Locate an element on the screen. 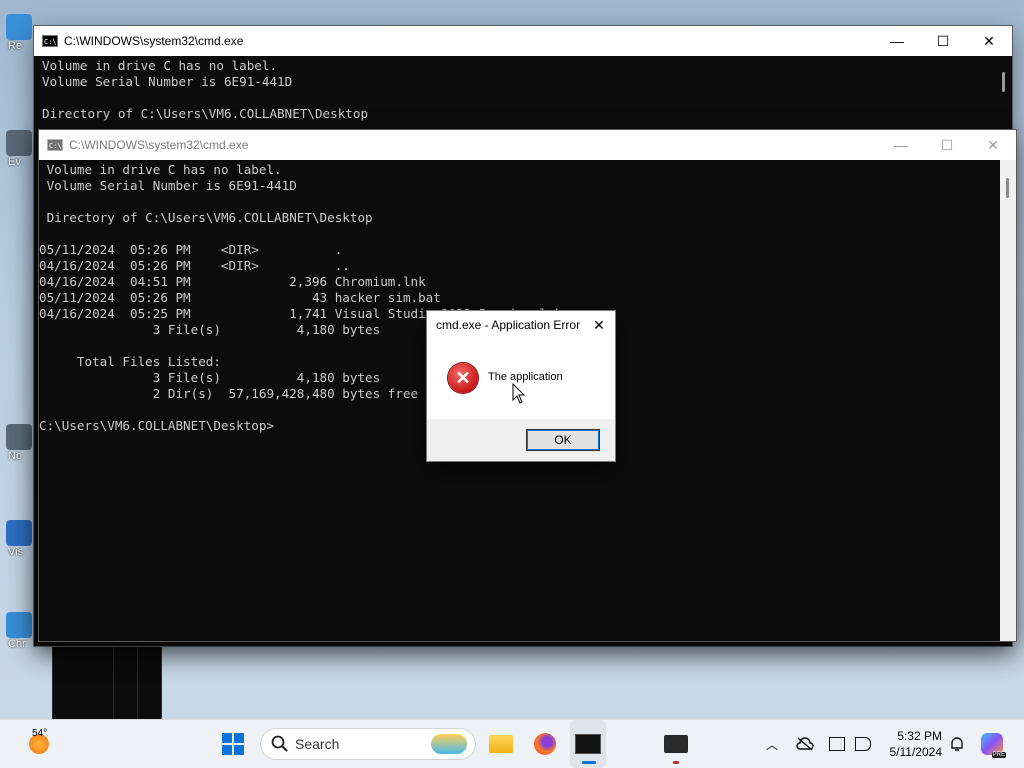 The image size is (1024, 768). terminal-icon is located at coordinates (676, 744).